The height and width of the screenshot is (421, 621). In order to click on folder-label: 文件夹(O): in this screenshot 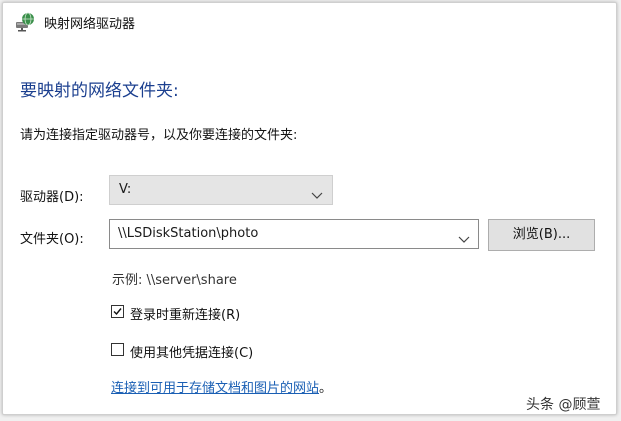, I will do `click(52, 239)`.